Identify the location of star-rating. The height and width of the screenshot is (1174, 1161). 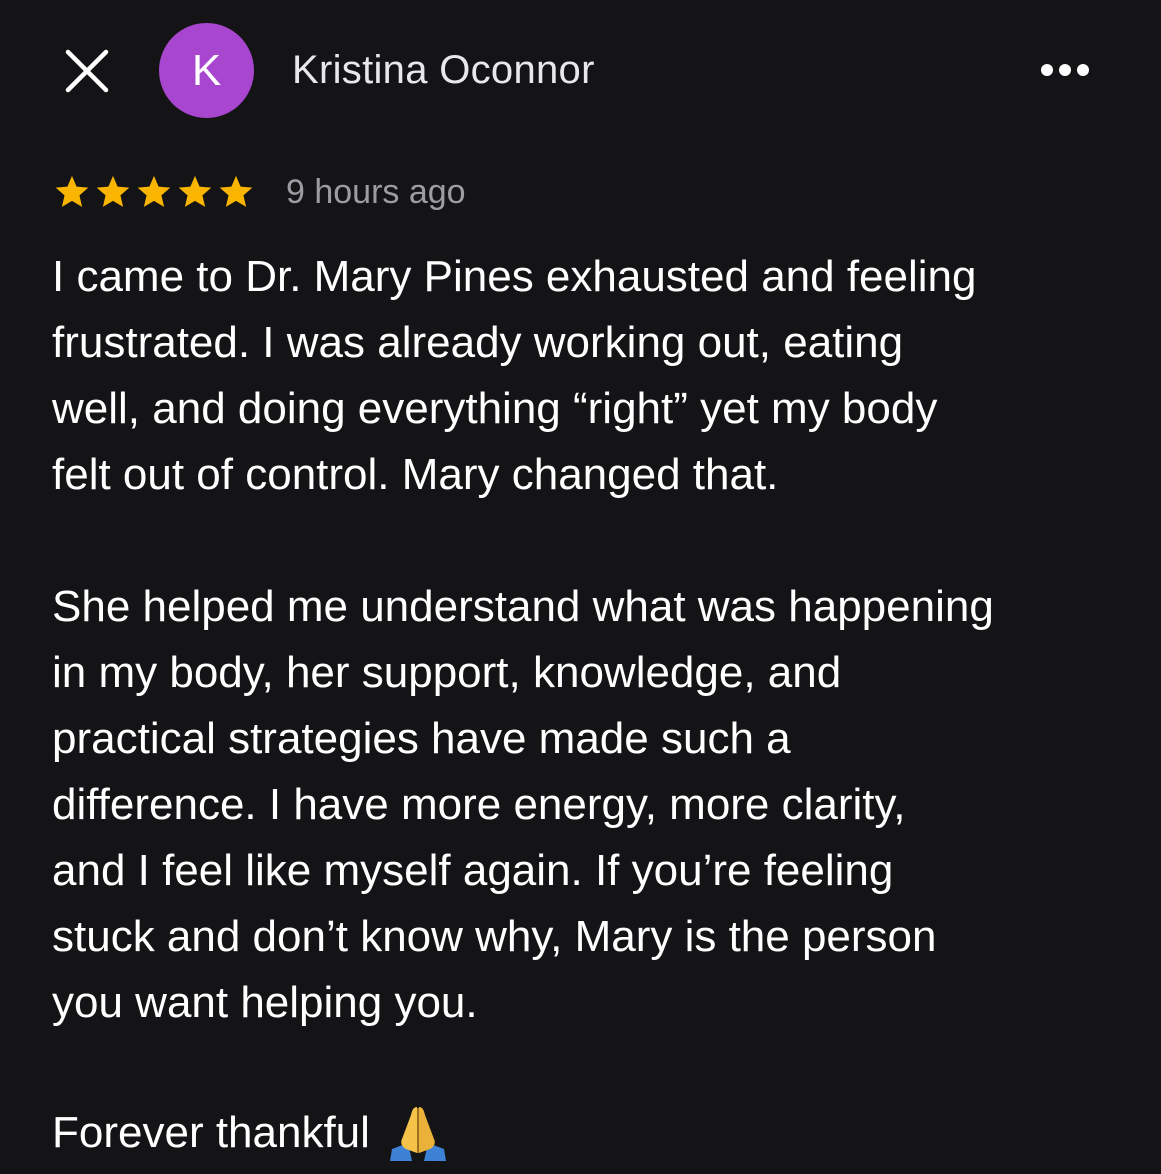
(155, 192).